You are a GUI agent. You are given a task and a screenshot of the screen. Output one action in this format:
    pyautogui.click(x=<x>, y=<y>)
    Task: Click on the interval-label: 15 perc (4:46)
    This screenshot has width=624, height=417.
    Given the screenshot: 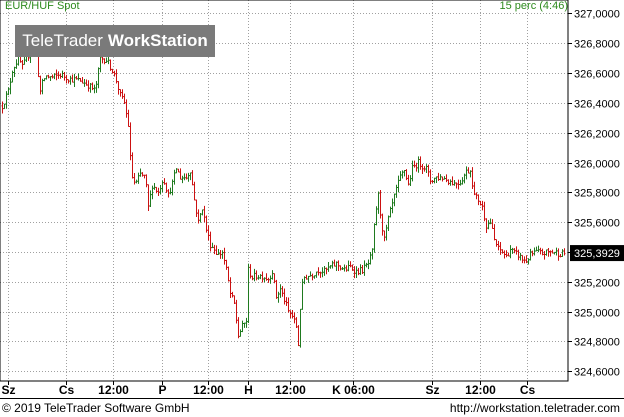 What is the action you would take?
    pyautogui.click(x=533, y=6)
    